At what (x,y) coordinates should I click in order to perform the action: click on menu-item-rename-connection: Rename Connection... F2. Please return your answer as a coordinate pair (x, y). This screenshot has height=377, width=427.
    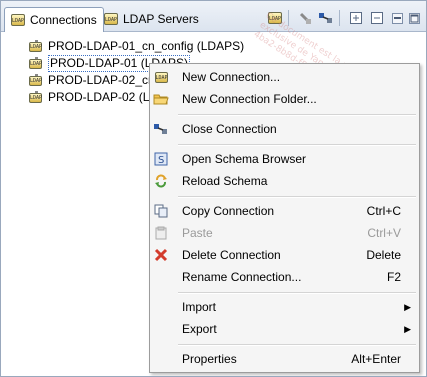
    Looking at the image, I should click on (284, 277).